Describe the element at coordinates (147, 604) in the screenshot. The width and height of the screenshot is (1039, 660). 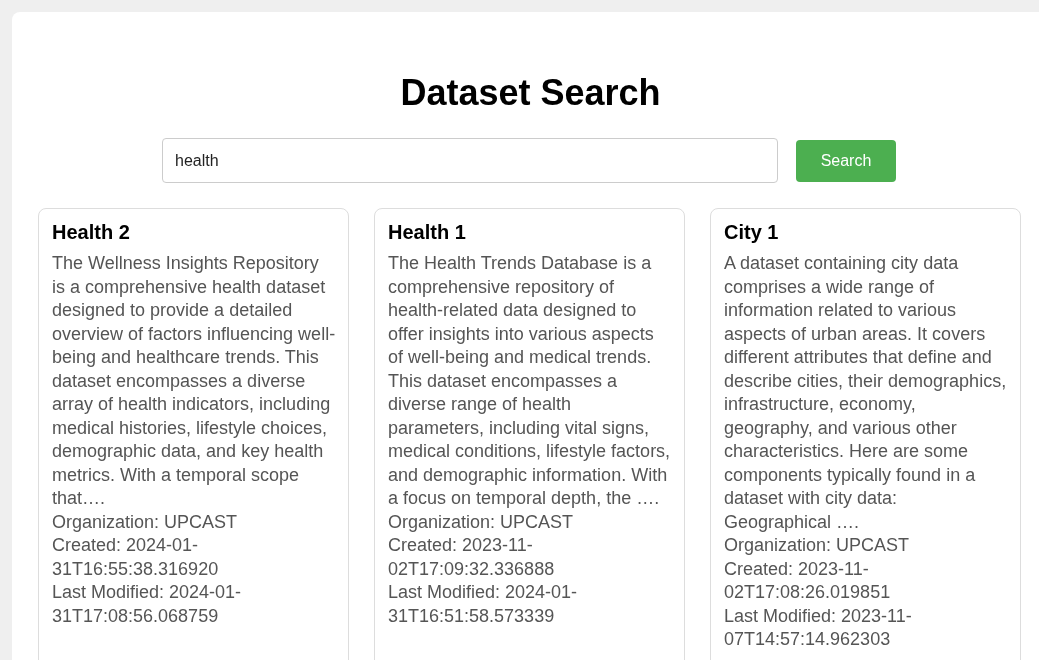
I see `modified-date: Last Modified: 2024-01-31T17:08:56.068759` at that location.